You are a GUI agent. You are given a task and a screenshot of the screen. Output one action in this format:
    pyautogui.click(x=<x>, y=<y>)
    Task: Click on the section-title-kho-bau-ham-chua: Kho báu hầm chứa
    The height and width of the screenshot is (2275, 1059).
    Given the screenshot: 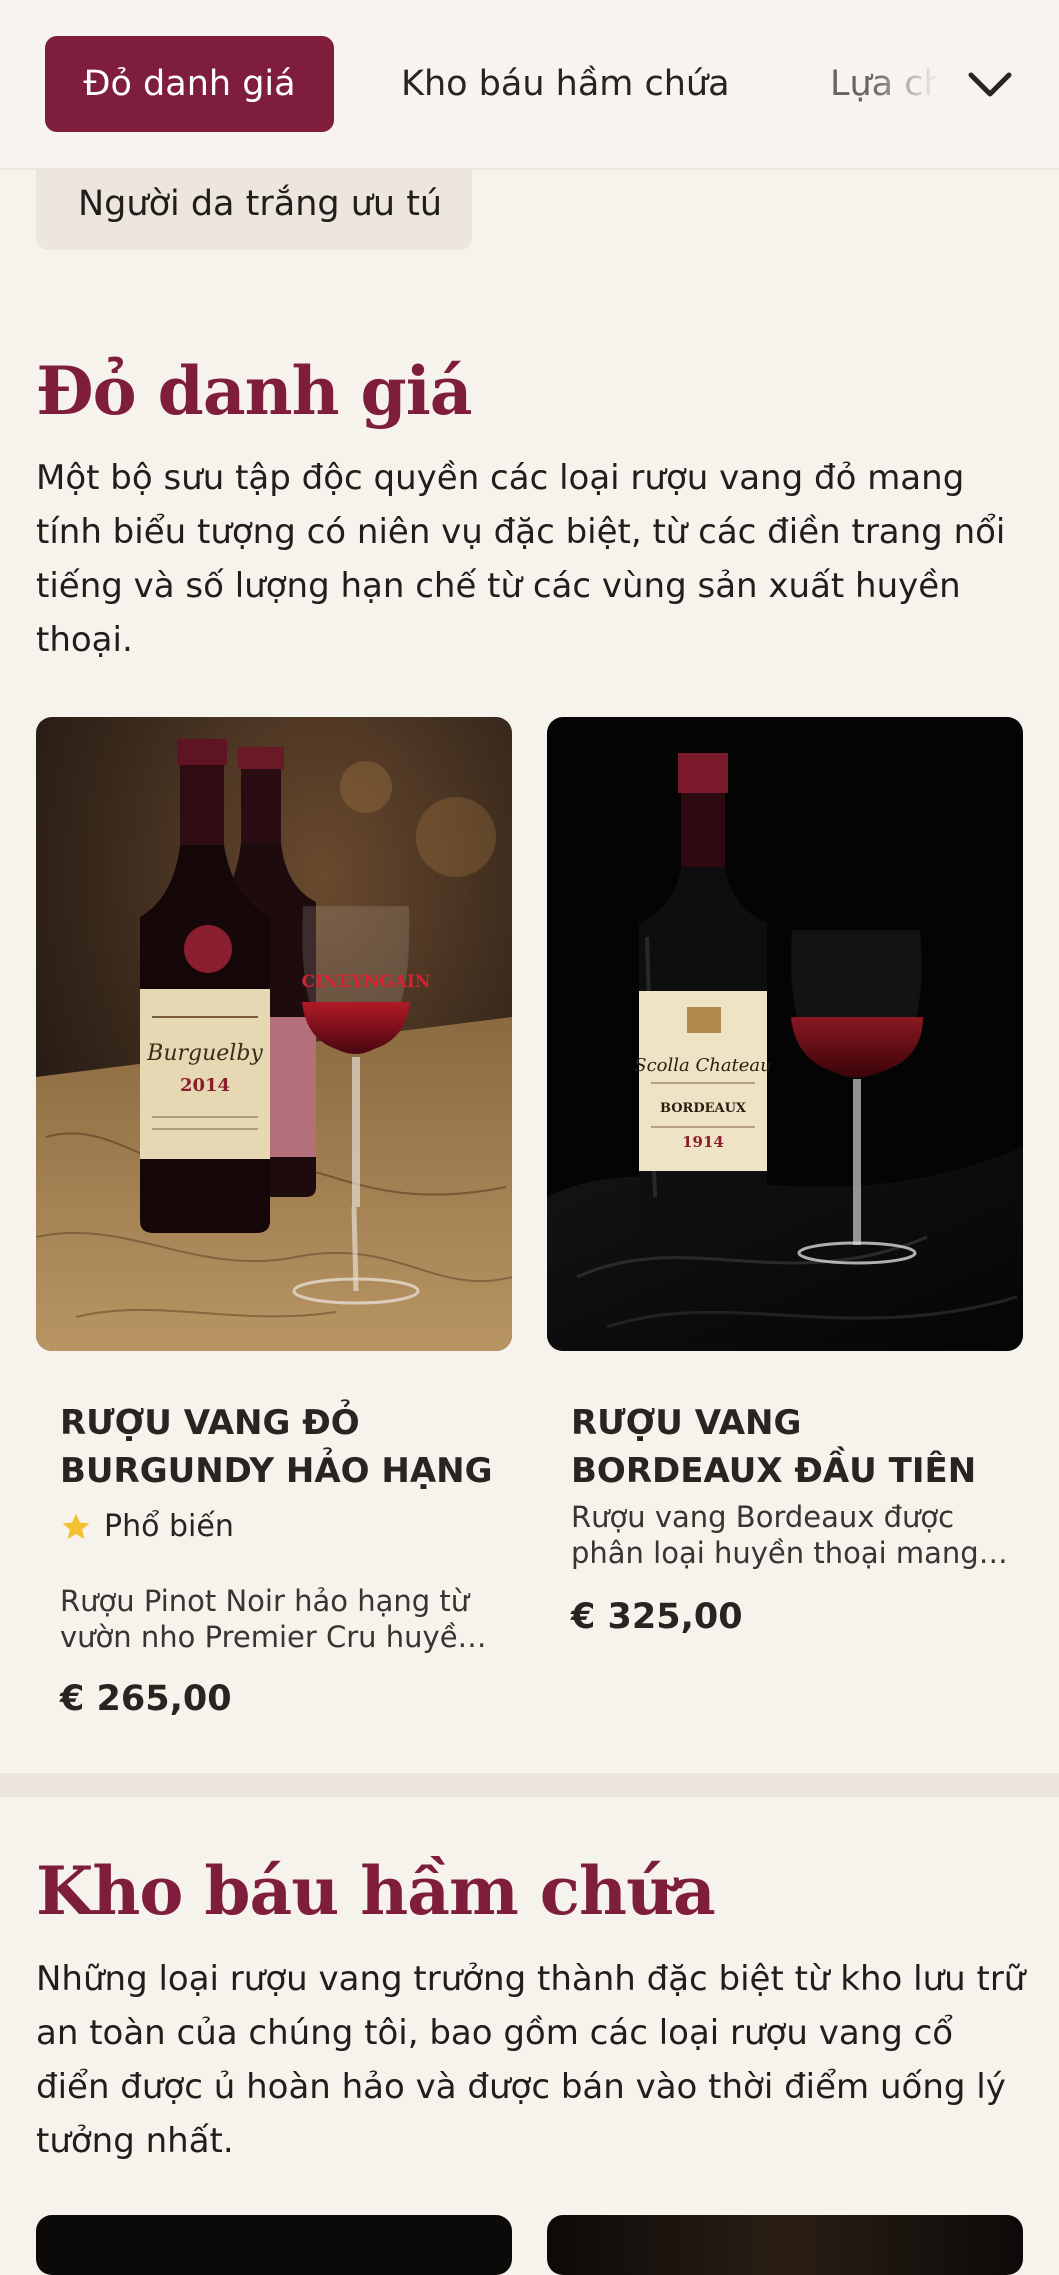 What is the action you would take?
    pyautogui.click(x=376, y=1891)
    